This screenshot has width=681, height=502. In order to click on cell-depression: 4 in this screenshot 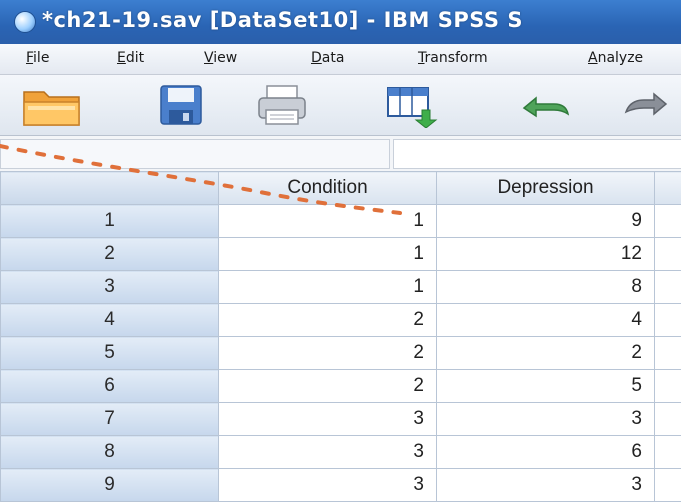, I will do `click(546, 320)`.